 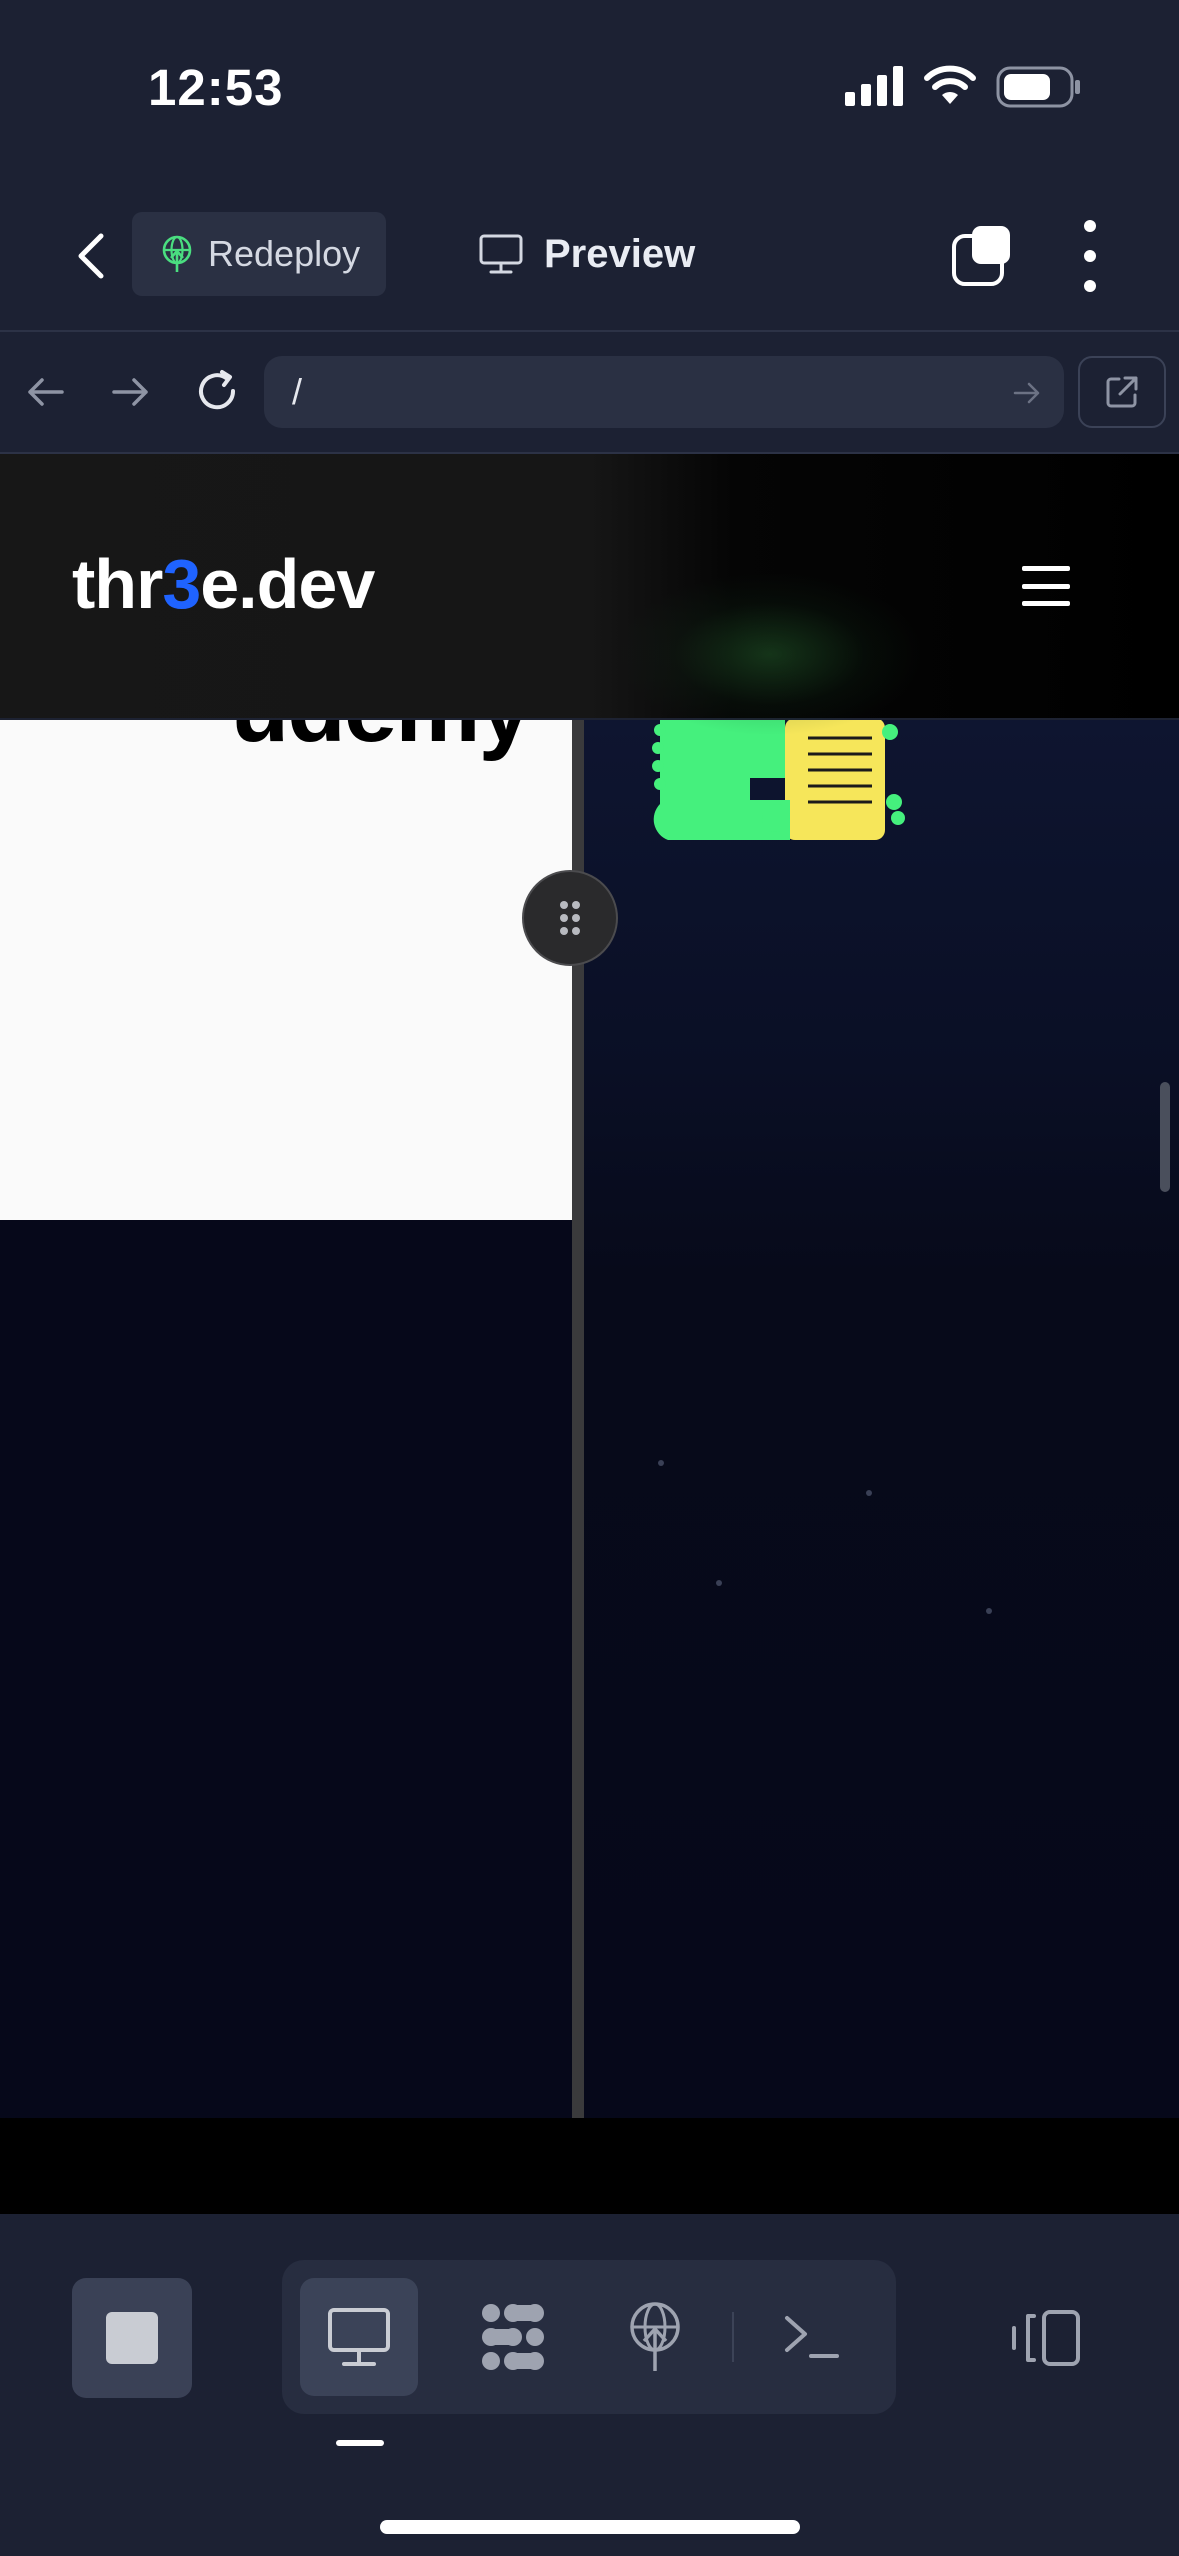 I want to click on go-arrow-icon, so click(x=1027, y=393).